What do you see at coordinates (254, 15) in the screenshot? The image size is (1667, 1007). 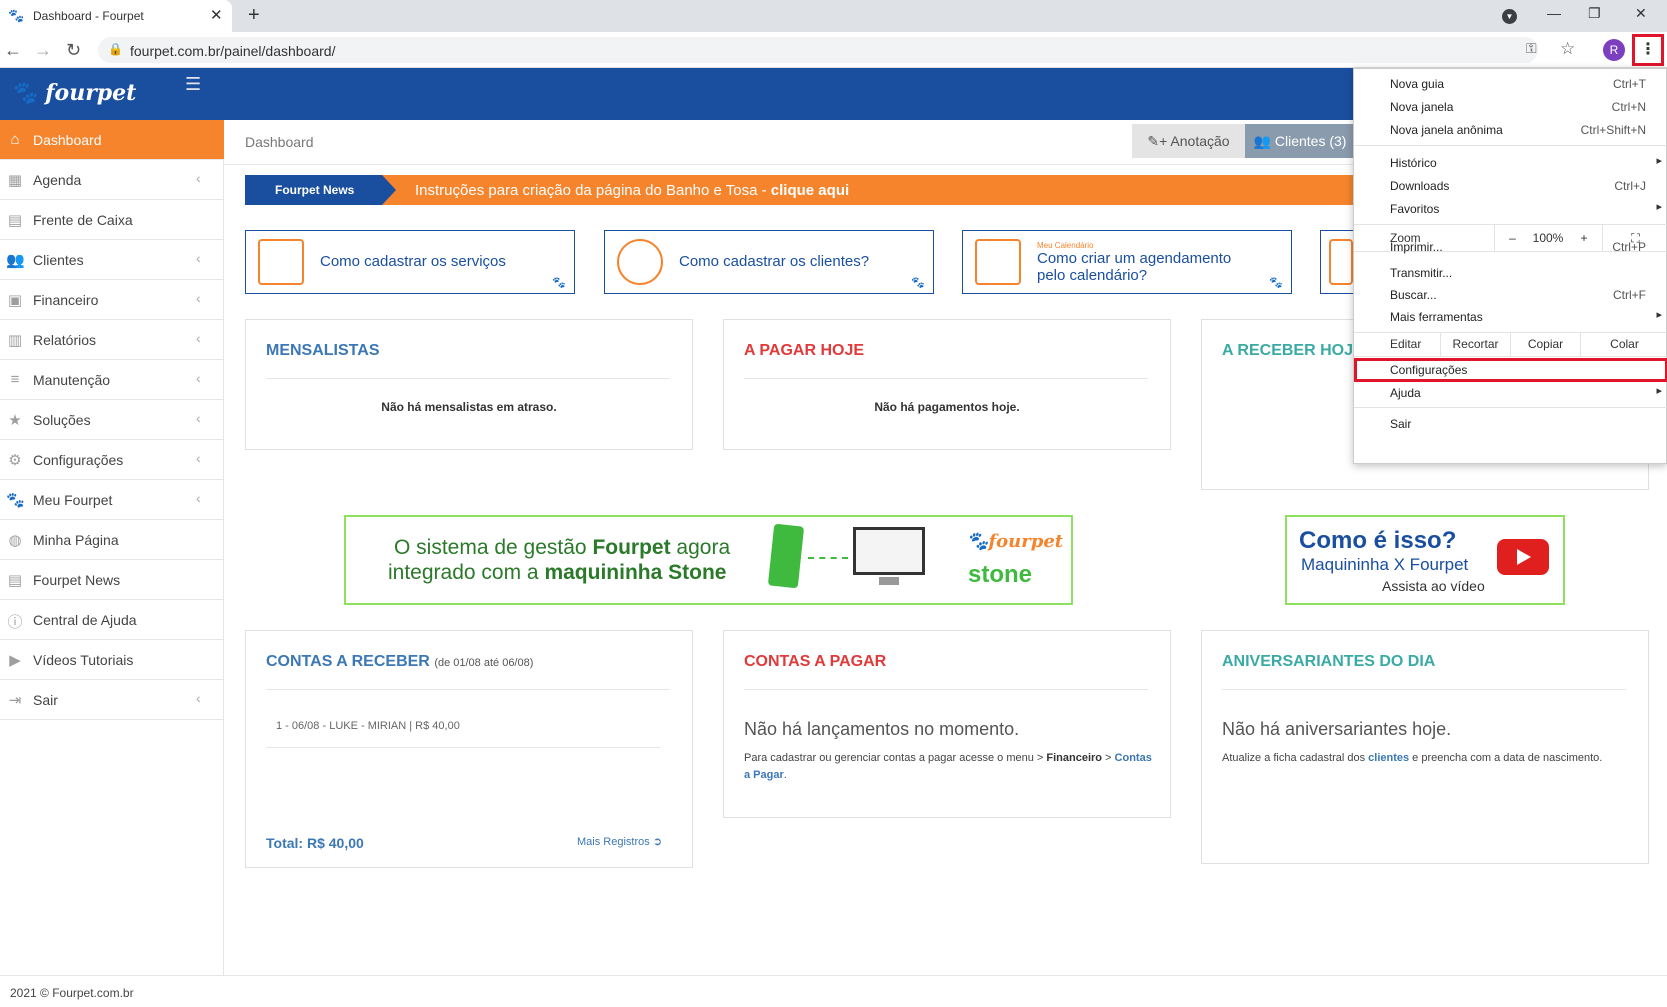 I see `new-tab-button: +` at bounding box center [254, 15].